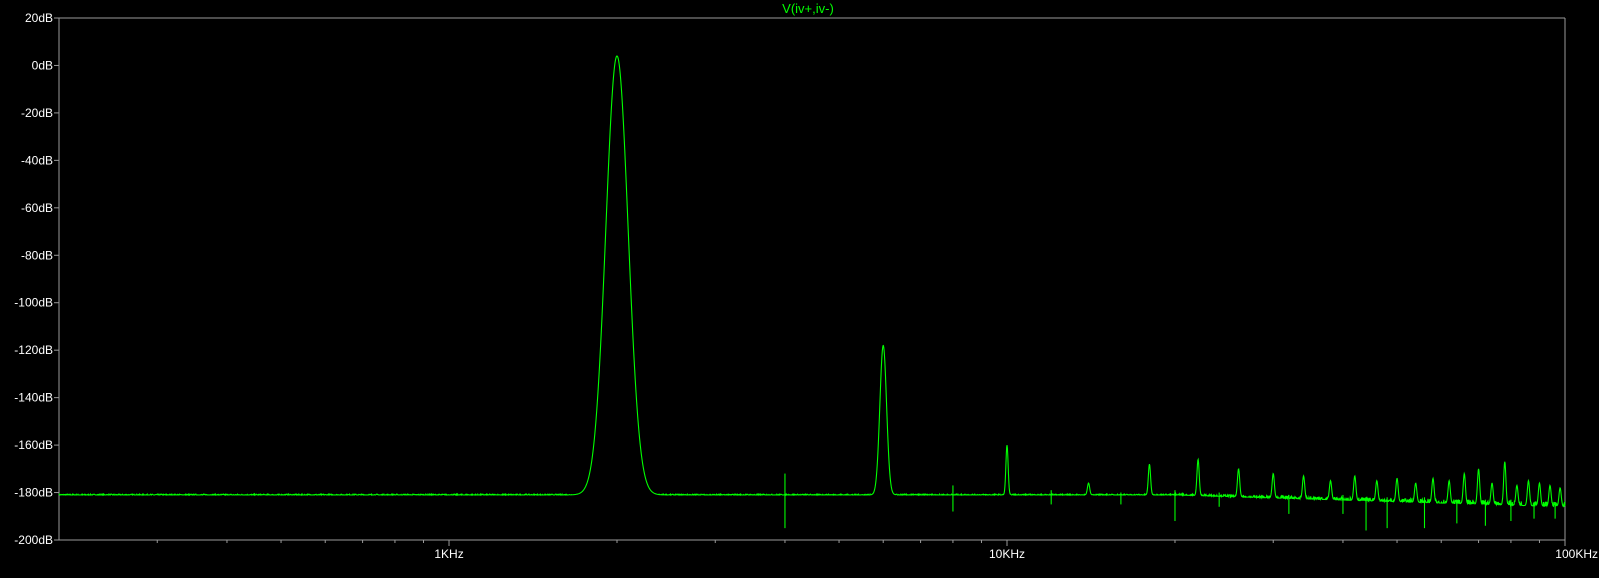 Image resolution: width=1599 pixels, height=578 pixels. I want to click on y-tick-label: -140dB, so click(33, 398).